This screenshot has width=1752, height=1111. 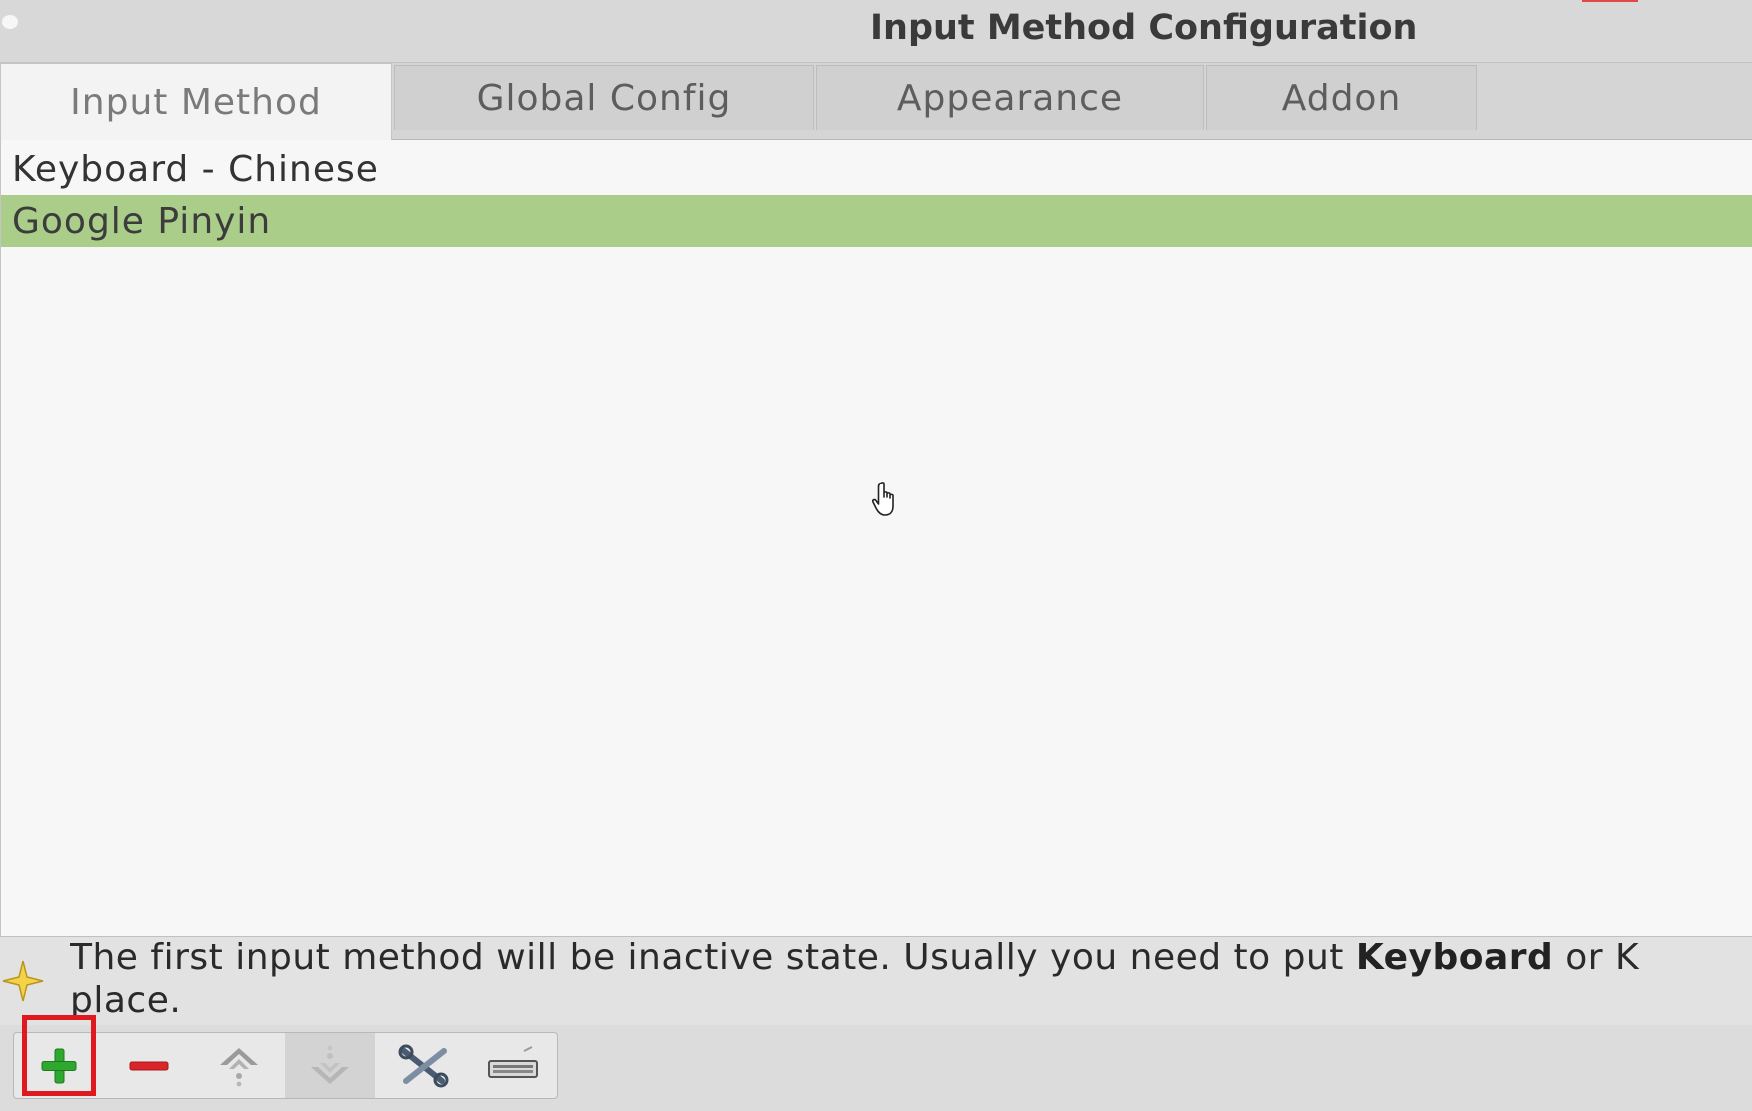 I want to click on remove-input-method-button, so click(x=149, y=1065).